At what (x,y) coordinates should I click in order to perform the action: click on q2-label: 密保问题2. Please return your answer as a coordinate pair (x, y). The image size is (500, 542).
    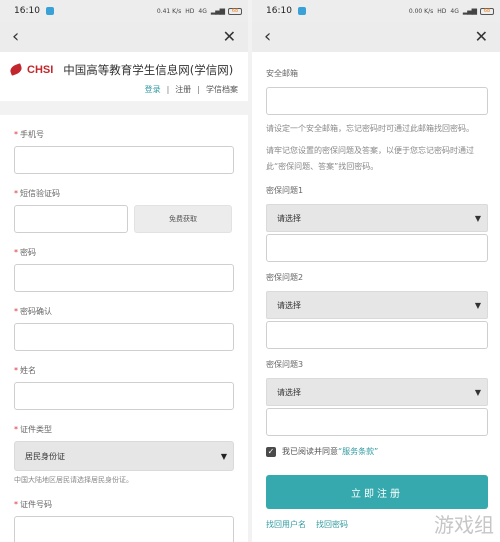
    Looking at the image, I should click on (285, 277).